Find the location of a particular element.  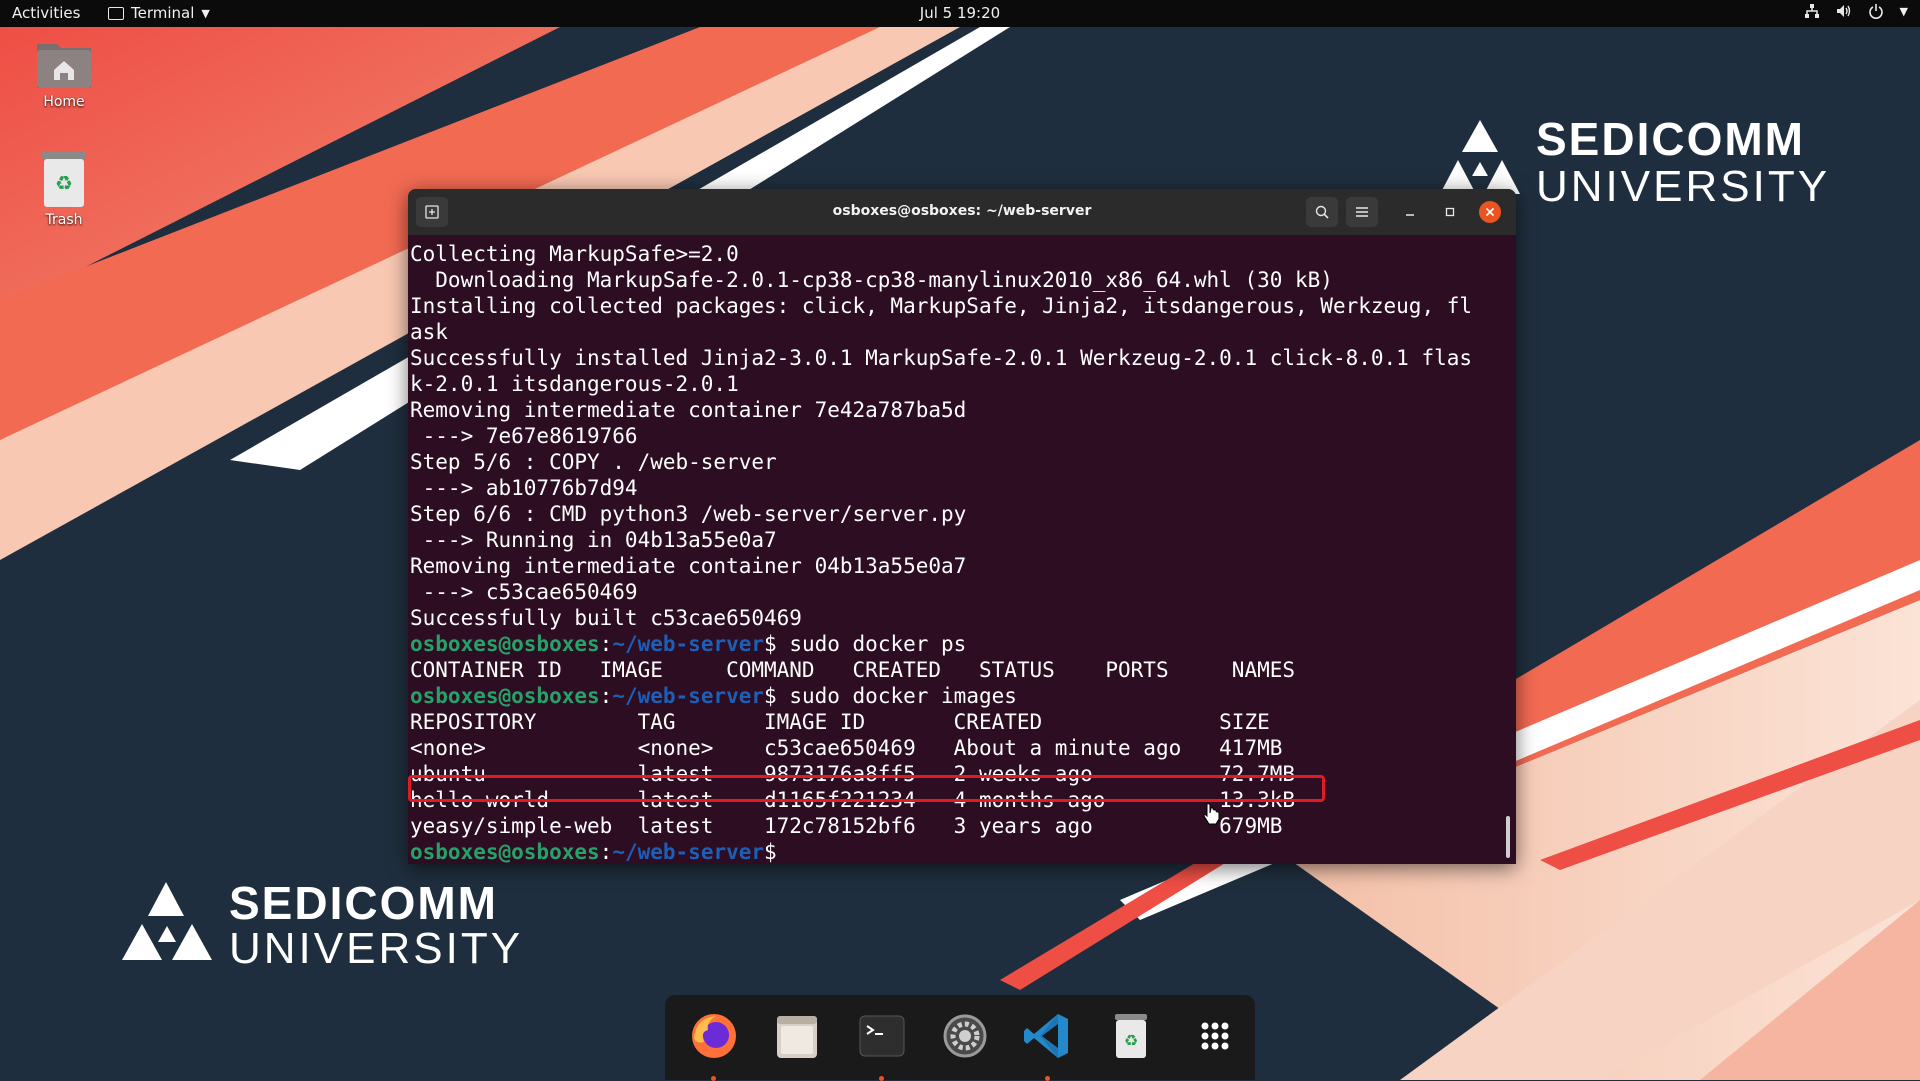

app-grid-icon is located at coordinates (1215, 1036).